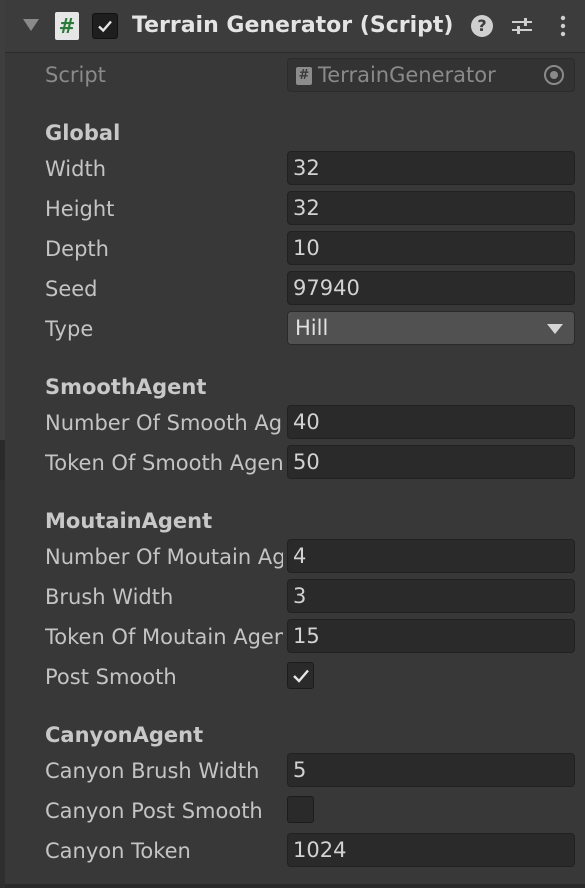  I want to click on section-global-header: Global, so click(83, 133).